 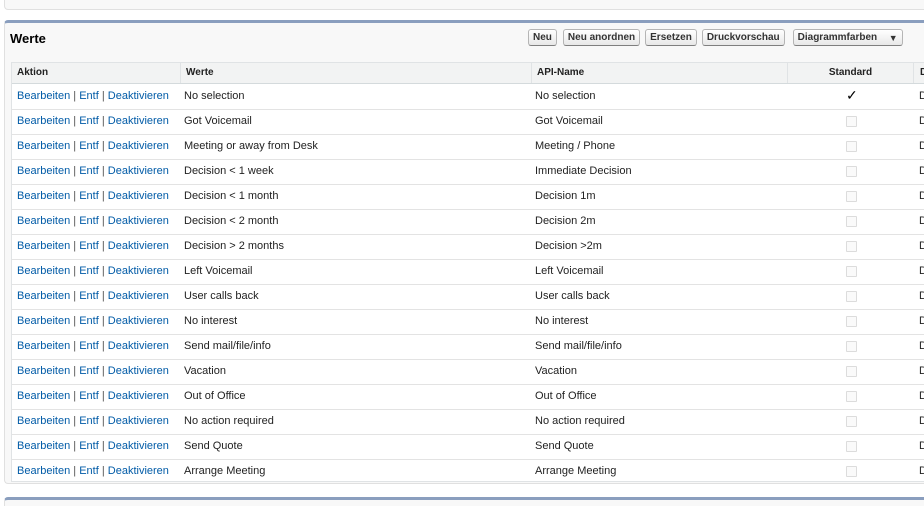 I want to click on header-aktion: Aktion, so click(x=33, y=72).